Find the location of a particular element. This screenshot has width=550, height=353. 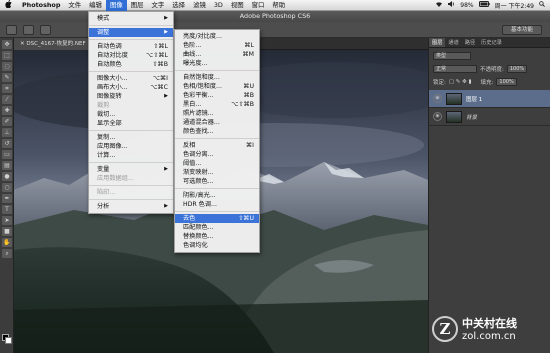

document-tab: ✕ DSC_4167-恢复的.NEF is located at coordinates (55, 44).